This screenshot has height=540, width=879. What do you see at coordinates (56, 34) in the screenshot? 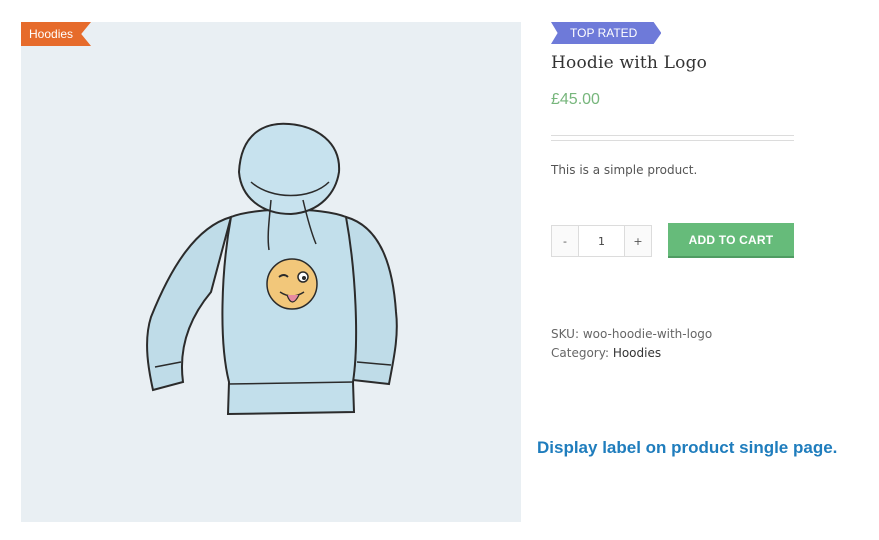
I see `category-ribbon: Hoodies` at bounding box center [56, 34].